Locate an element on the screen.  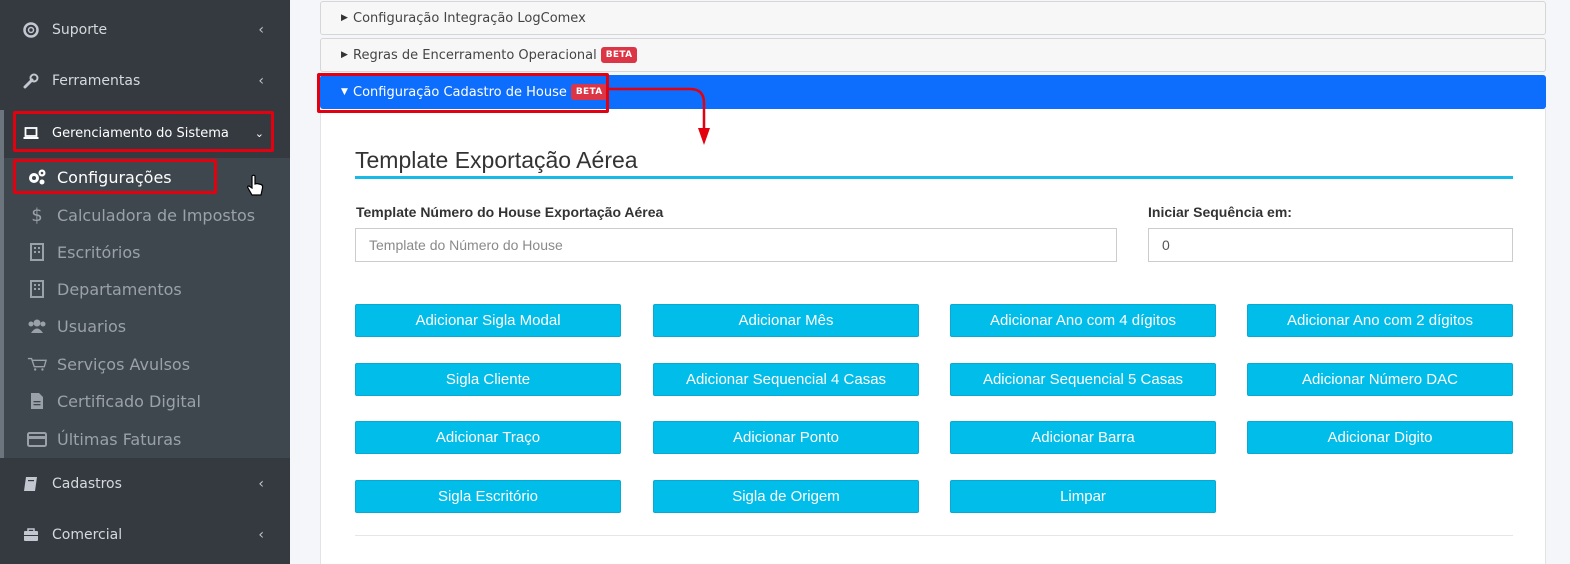
sidebar-subitem-servicos: Serviços Avulsos is located at coordinates (145, 364).